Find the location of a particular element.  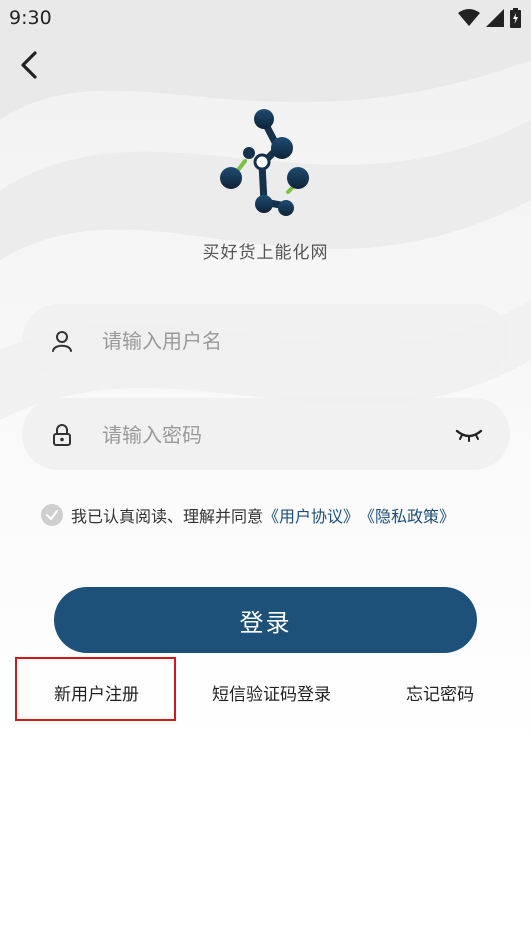

app-logo is located at coordinates (266, 164).